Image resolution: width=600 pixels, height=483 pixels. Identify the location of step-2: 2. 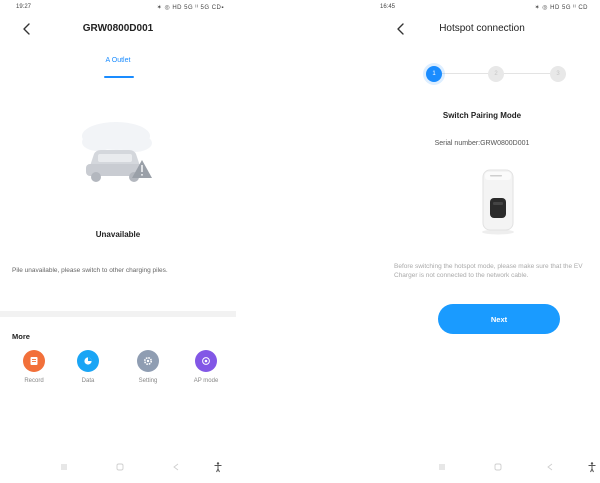
(496, 74).